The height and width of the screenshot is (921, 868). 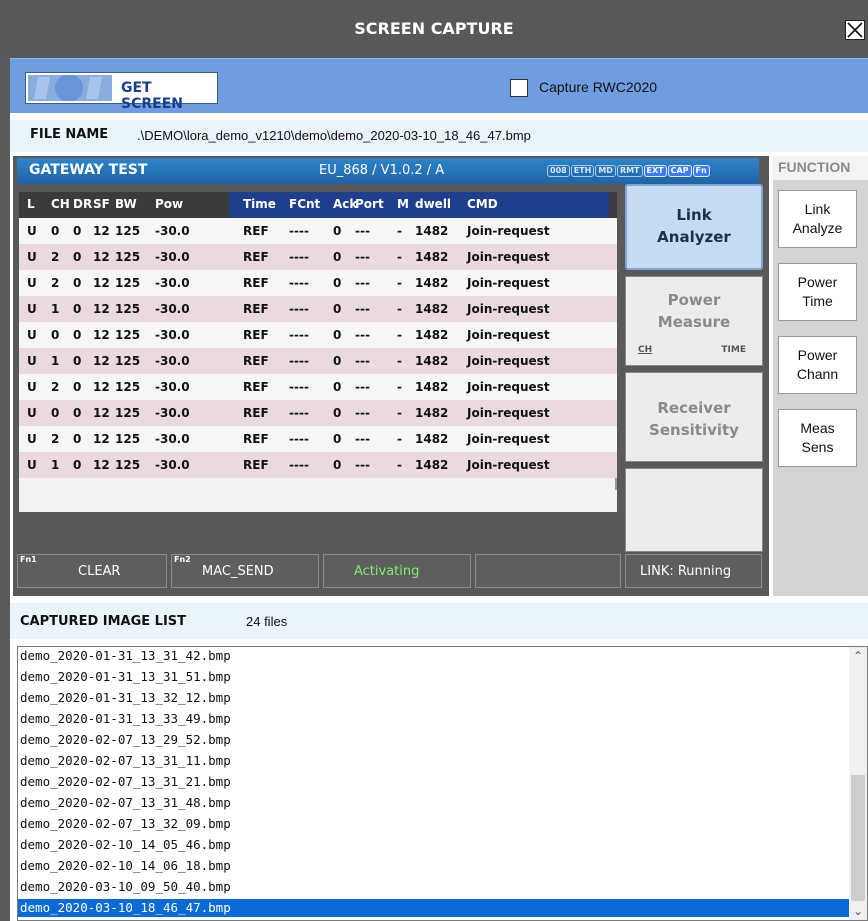 I want to click on list-item: demo_2020-02-07_13_29_52.bmp, so click(x=433, y=740).